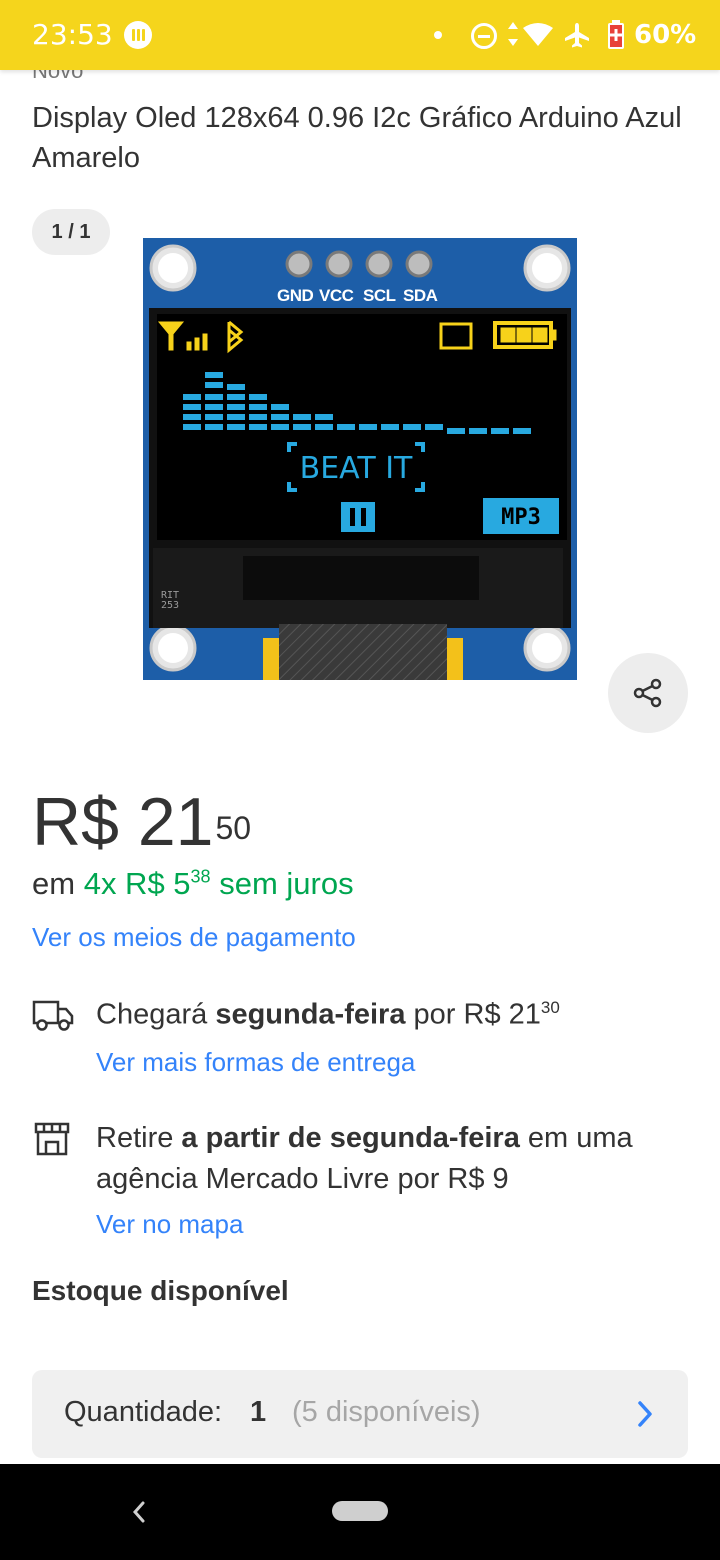 The image size is (720, 1560). What do you see at coordinates (521, 517) in the screenshot?
I see `oled-mode-text: MP3` at bounding box center [521, 517].